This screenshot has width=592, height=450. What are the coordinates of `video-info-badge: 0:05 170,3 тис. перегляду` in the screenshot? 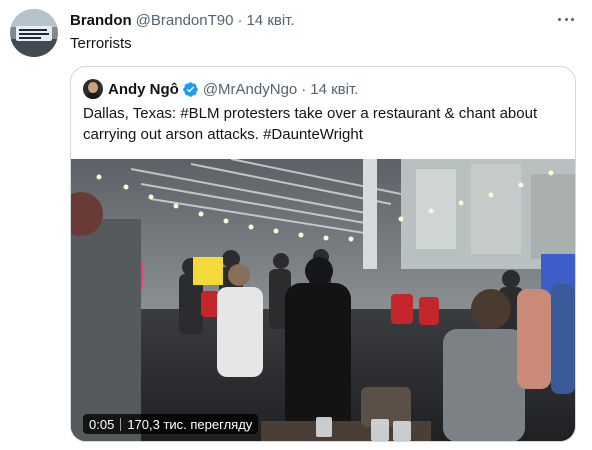 It's located at (171, 424).